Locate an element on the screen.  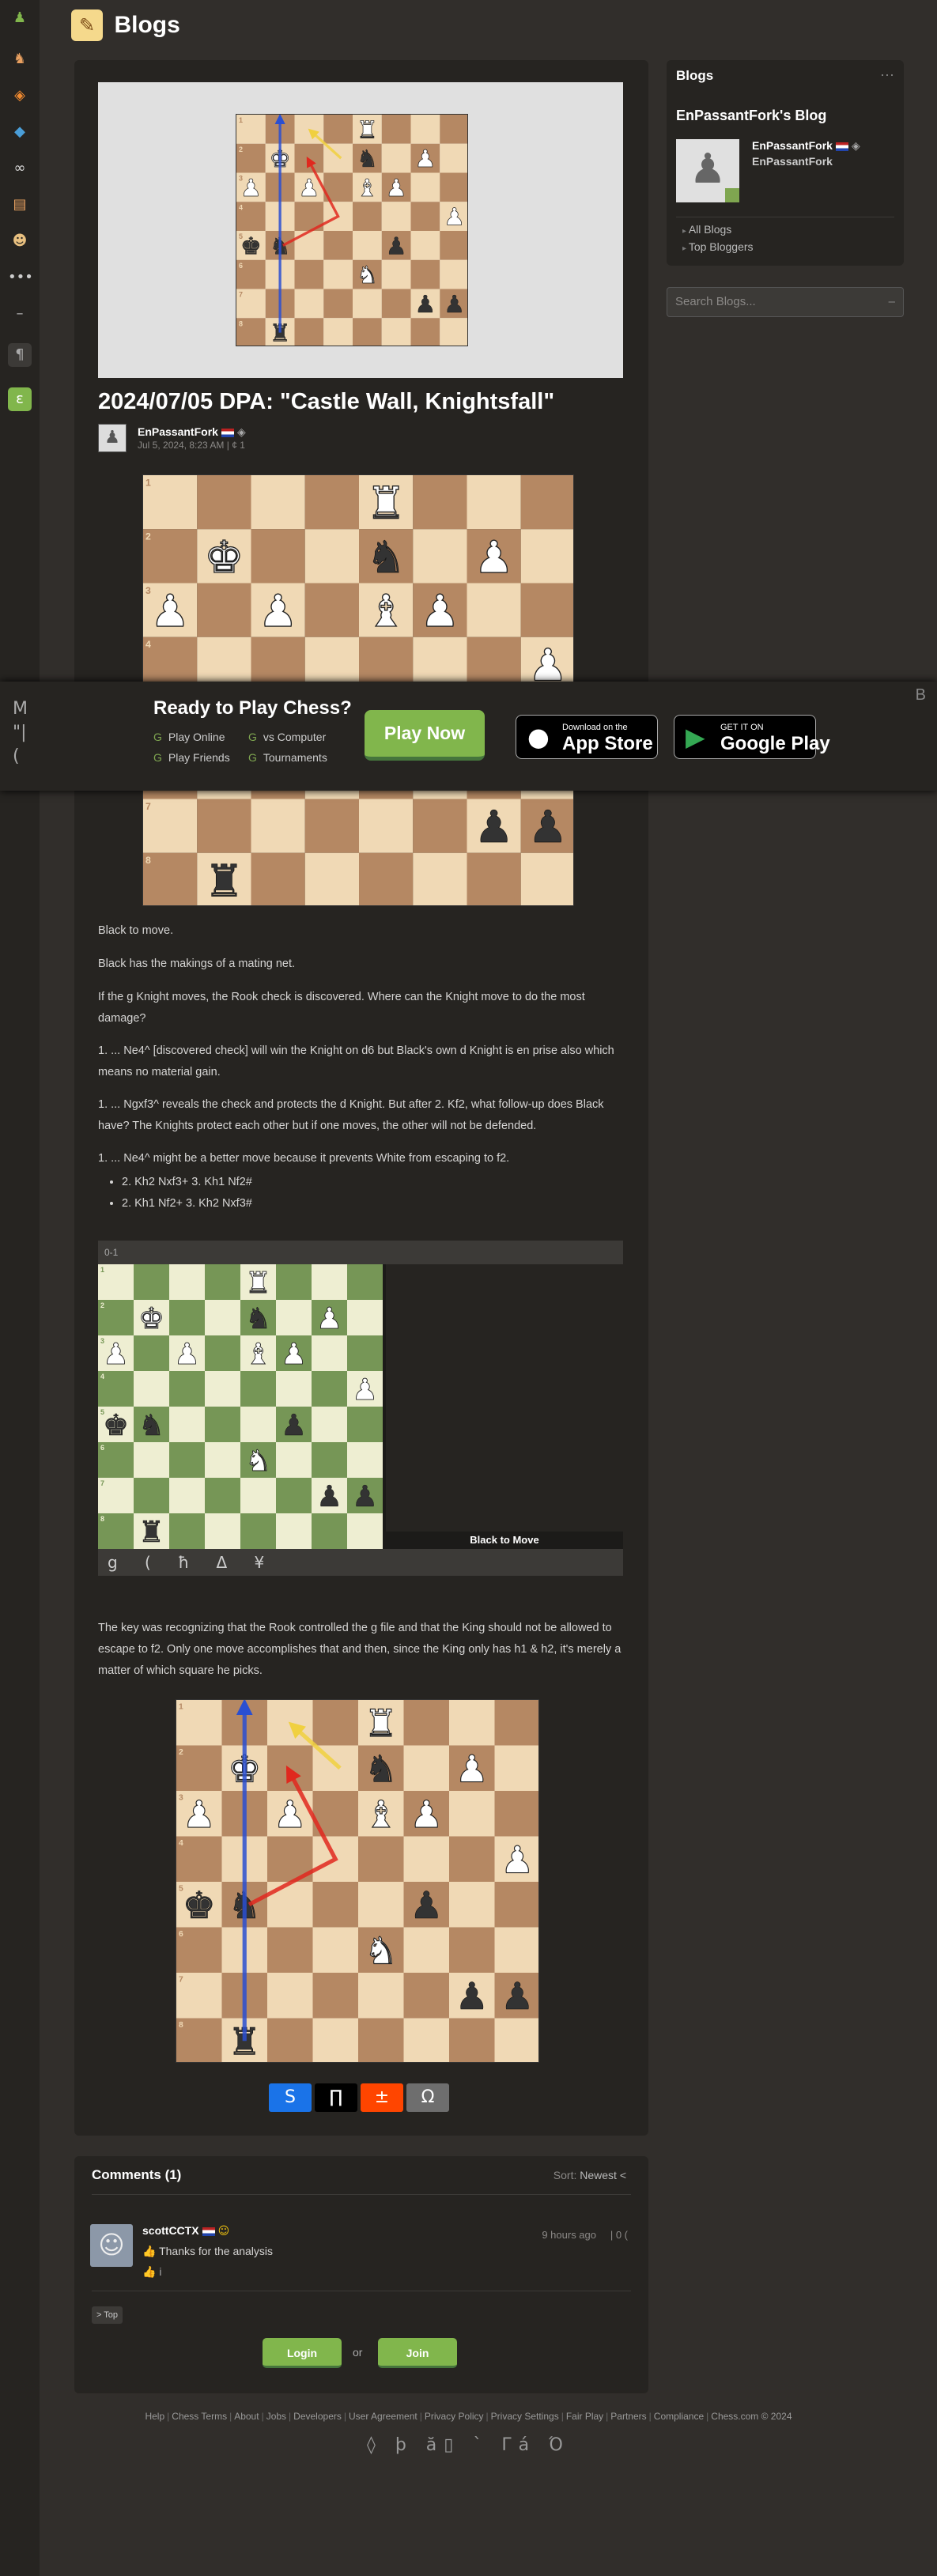
footer-link: Partners is located at coordinates (628, 2416).